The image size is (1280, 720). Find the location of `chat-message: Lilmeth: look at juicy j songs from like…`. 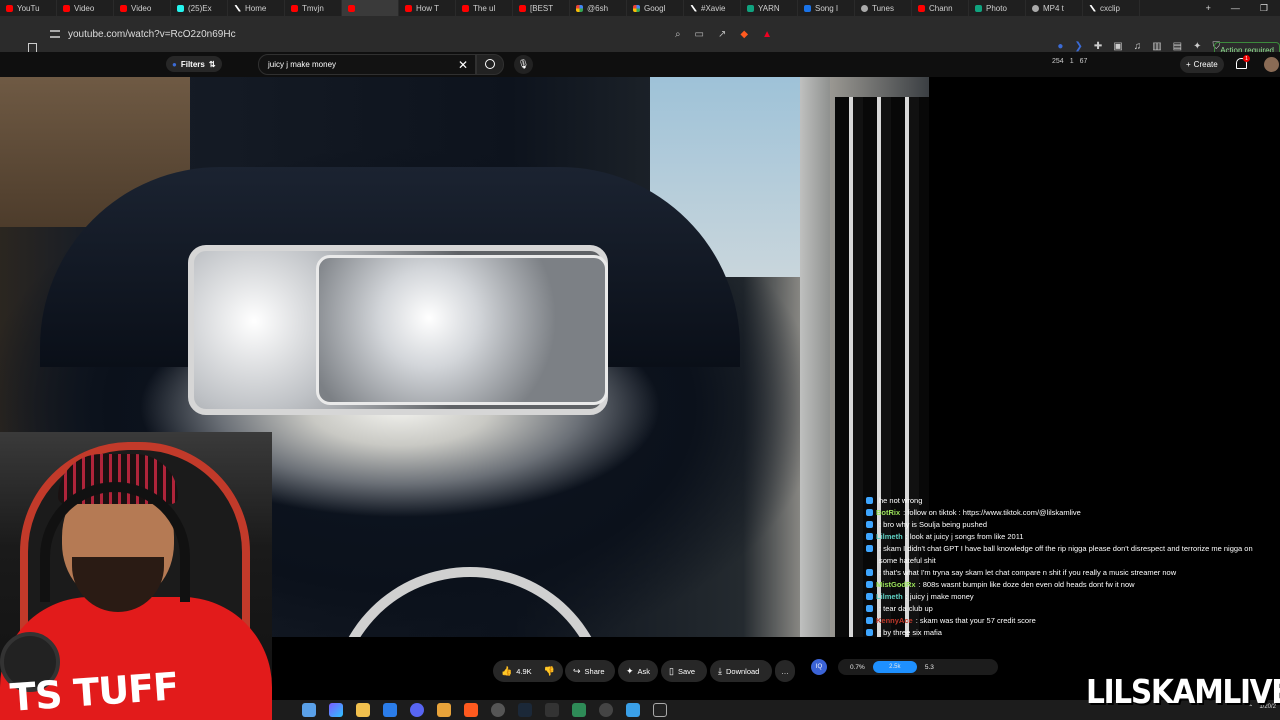

chat-message: Lilmeth: look at juicy j songs from like… is located at coordinates (1066, 537).